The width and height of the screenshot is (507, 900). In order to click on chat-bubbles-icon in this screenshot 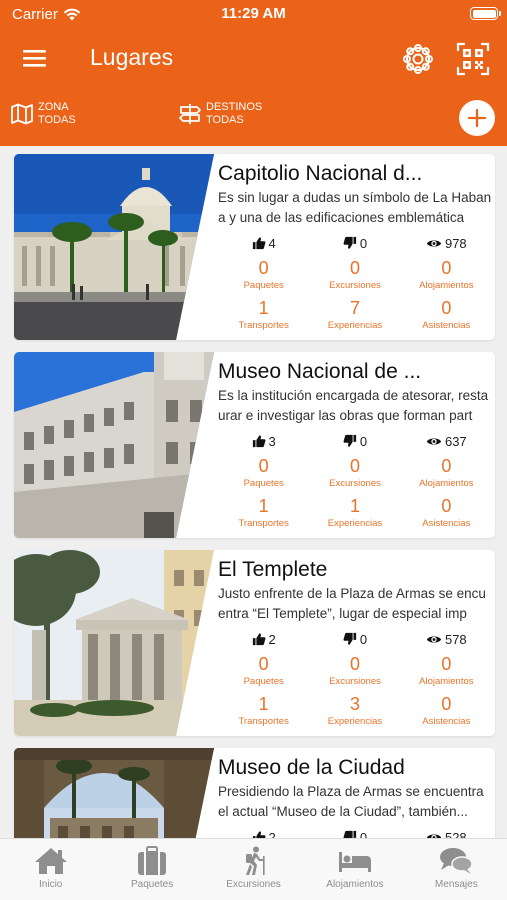, I will do `click(457, 861)`.